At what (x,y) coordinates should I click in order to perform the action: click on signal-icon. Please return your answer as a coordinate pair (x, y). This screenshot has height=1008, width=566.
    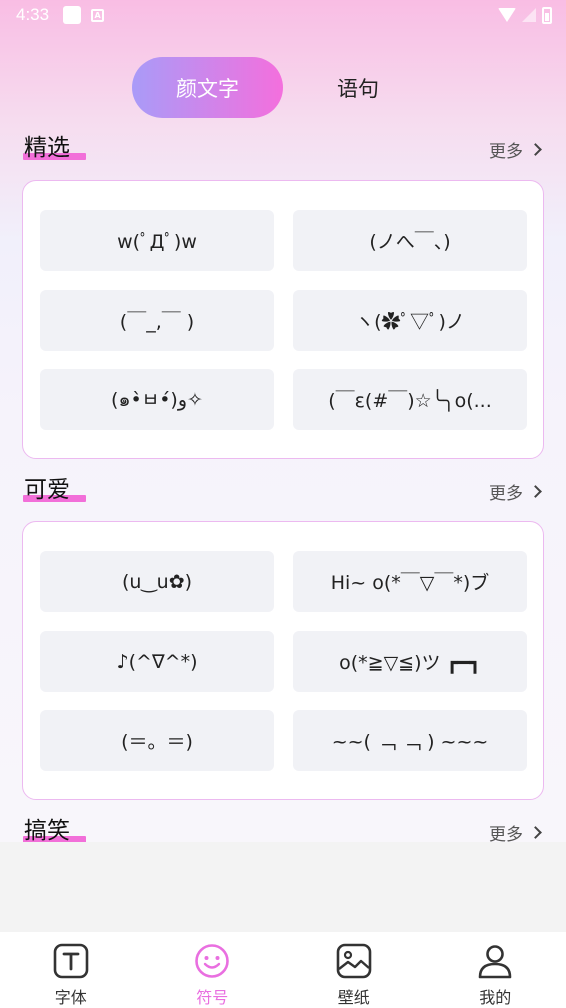
    Looking at the image, I should click on (529, 15).